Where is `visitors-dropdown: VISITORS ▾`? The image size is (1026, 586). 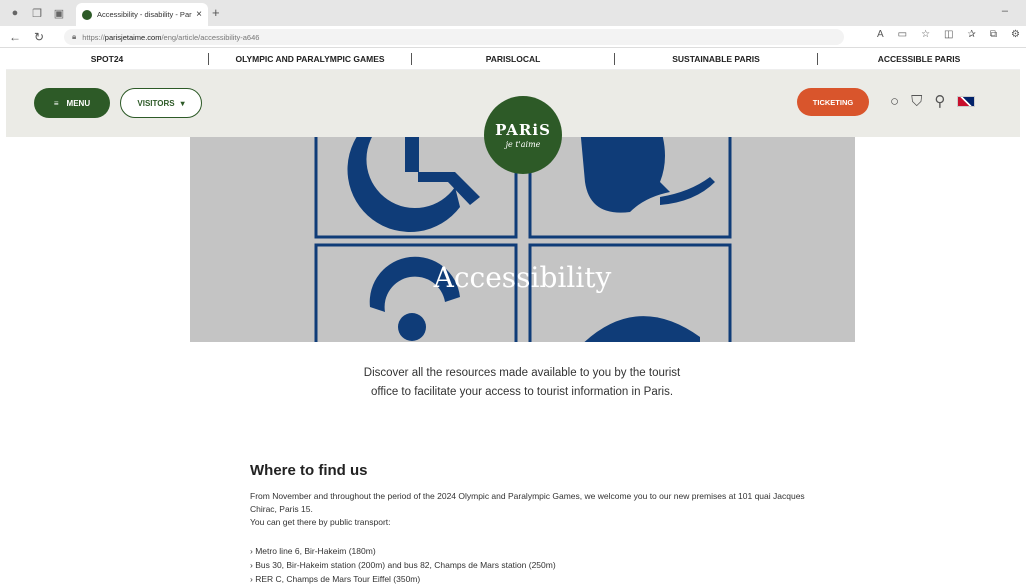 visitors-dropdown: VISITORS ▾ is located at coordinates (161, 103).